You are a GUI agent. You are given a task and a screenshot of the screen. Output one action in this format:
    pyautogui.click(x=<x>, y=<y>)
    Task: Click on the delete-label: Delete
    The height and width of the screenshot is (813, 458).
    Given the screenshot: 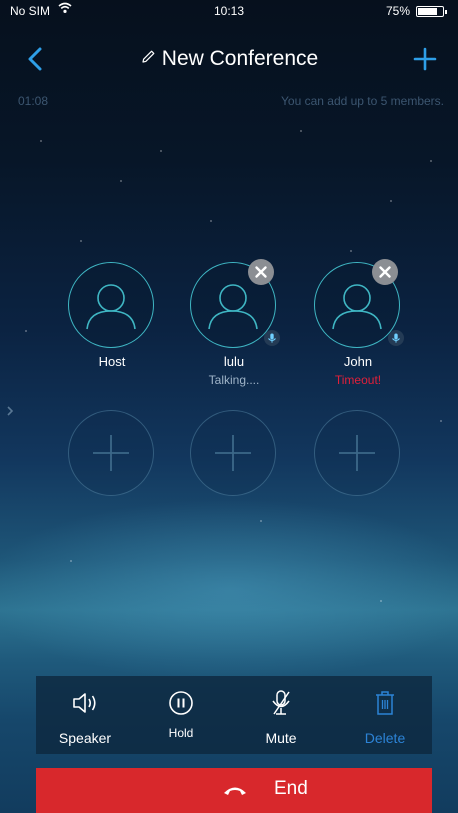 What is the action you would take?
    pyautogui.click(x=385, y=738)
    